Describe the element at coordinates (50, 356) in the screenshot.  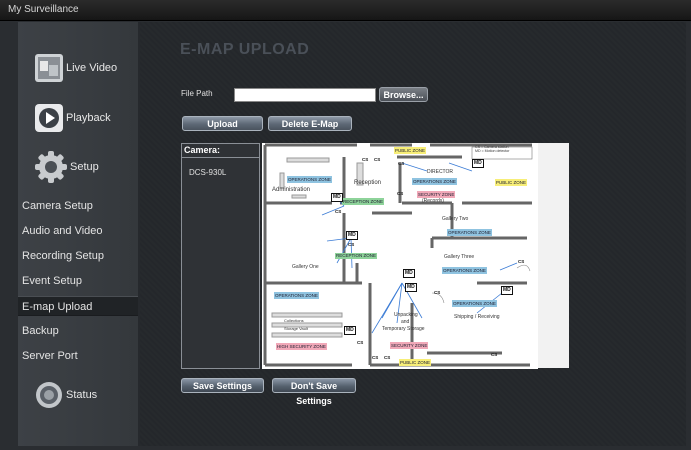
I see `sidebar-item-label: Server Port` at that location.